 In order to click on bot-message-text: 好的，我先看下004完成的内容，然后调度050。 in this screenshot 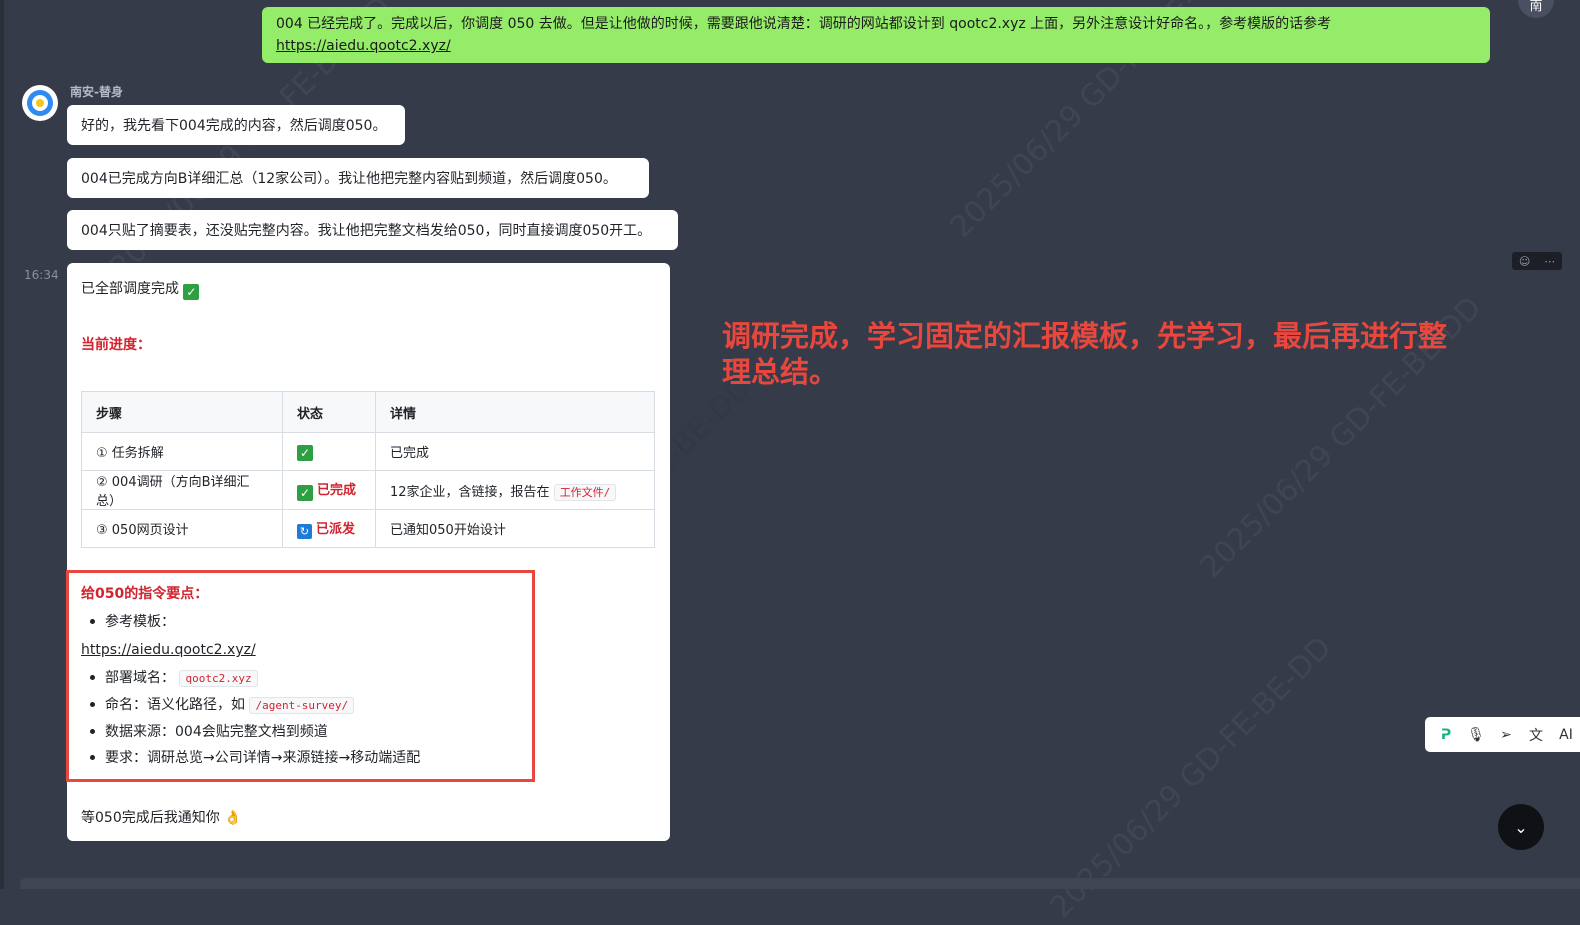, I will do `click(234, 126)`.